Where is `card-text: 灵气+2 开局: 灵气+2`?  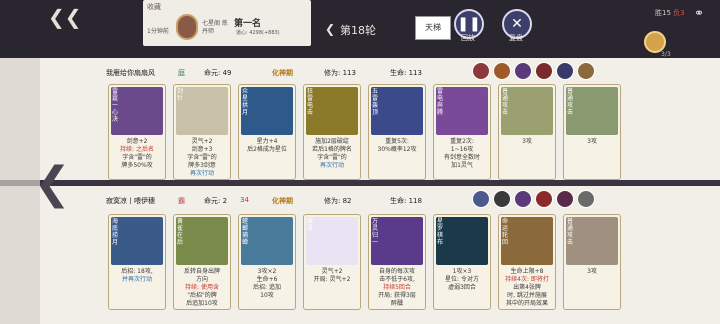
card-text: 灵气+2 开局: 灵气+2 is located at coordinates (332, 275).